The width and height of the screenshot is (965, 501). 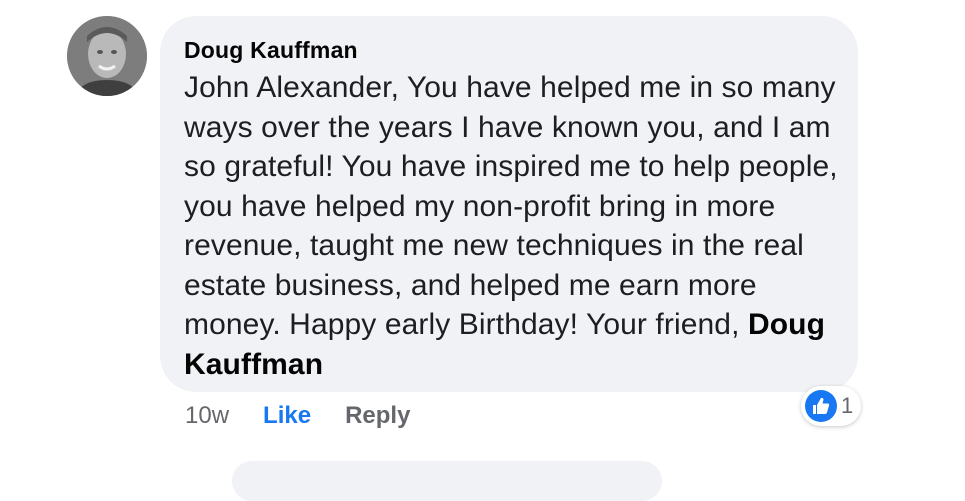 What do you see at coordinates (207, 416) in the screenshot?
I see `comment-timestamp: 10w` at bounding box center [207, 416].